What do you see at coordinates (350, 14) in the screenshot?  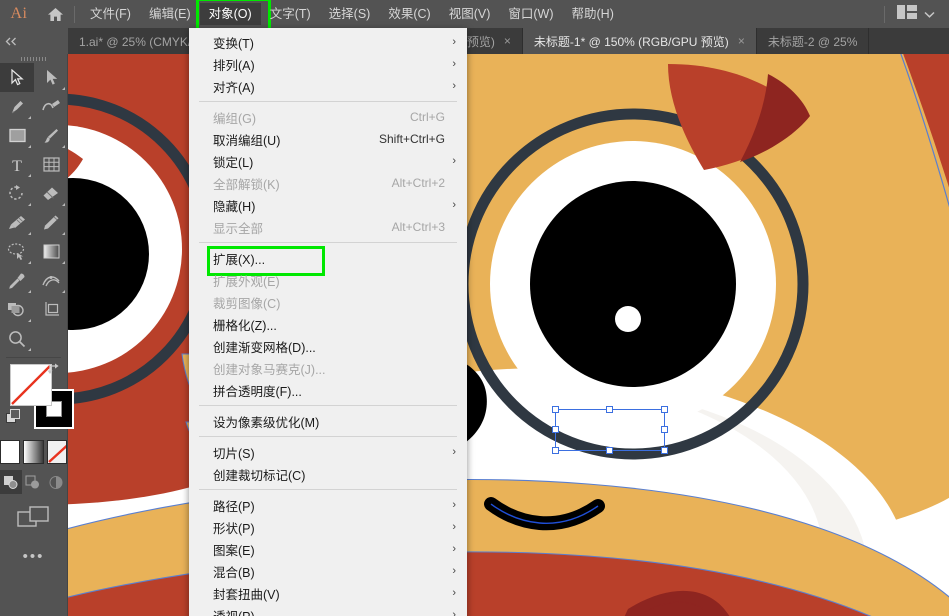 I see `menu-select: 选择(S)` at bounding box center [350, 14].